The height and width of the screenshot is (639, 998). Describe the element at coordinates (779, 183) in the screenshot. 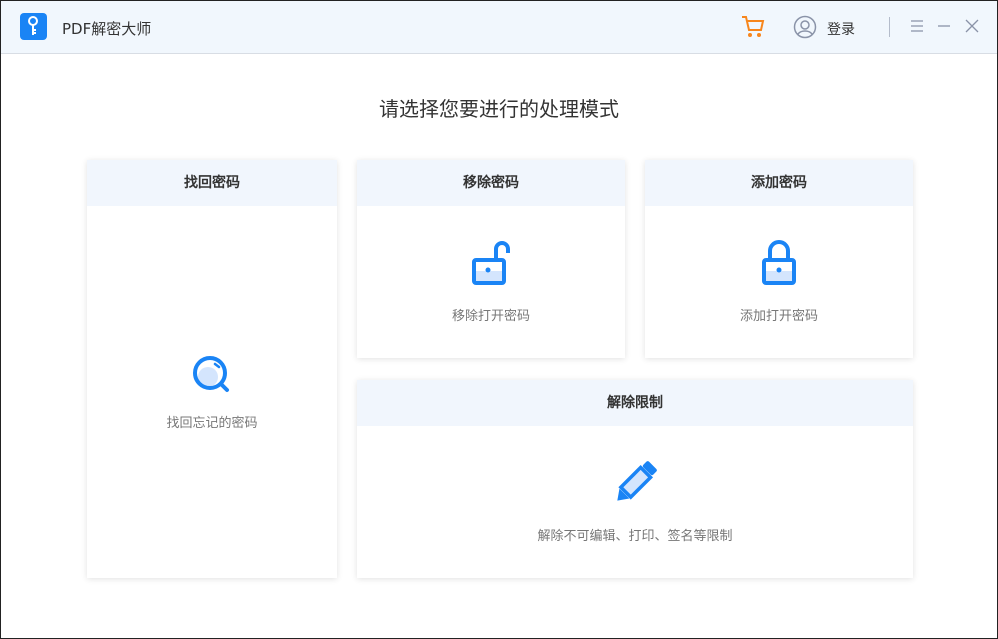

I see `card-title: 添加密码` at that location.